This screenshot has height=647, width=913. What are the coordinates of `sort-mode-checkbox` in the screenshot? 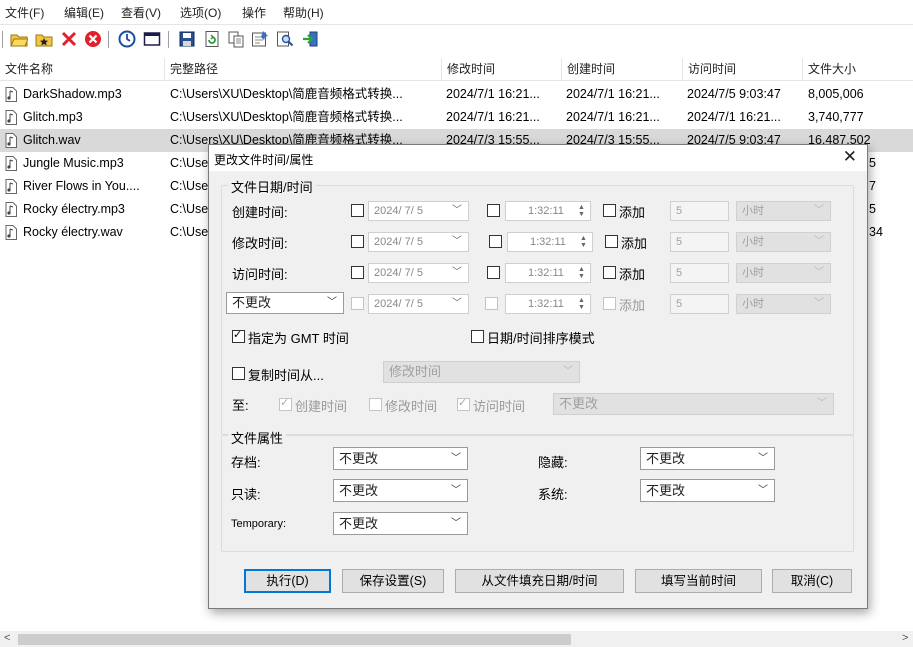 It's located at (477, 336).